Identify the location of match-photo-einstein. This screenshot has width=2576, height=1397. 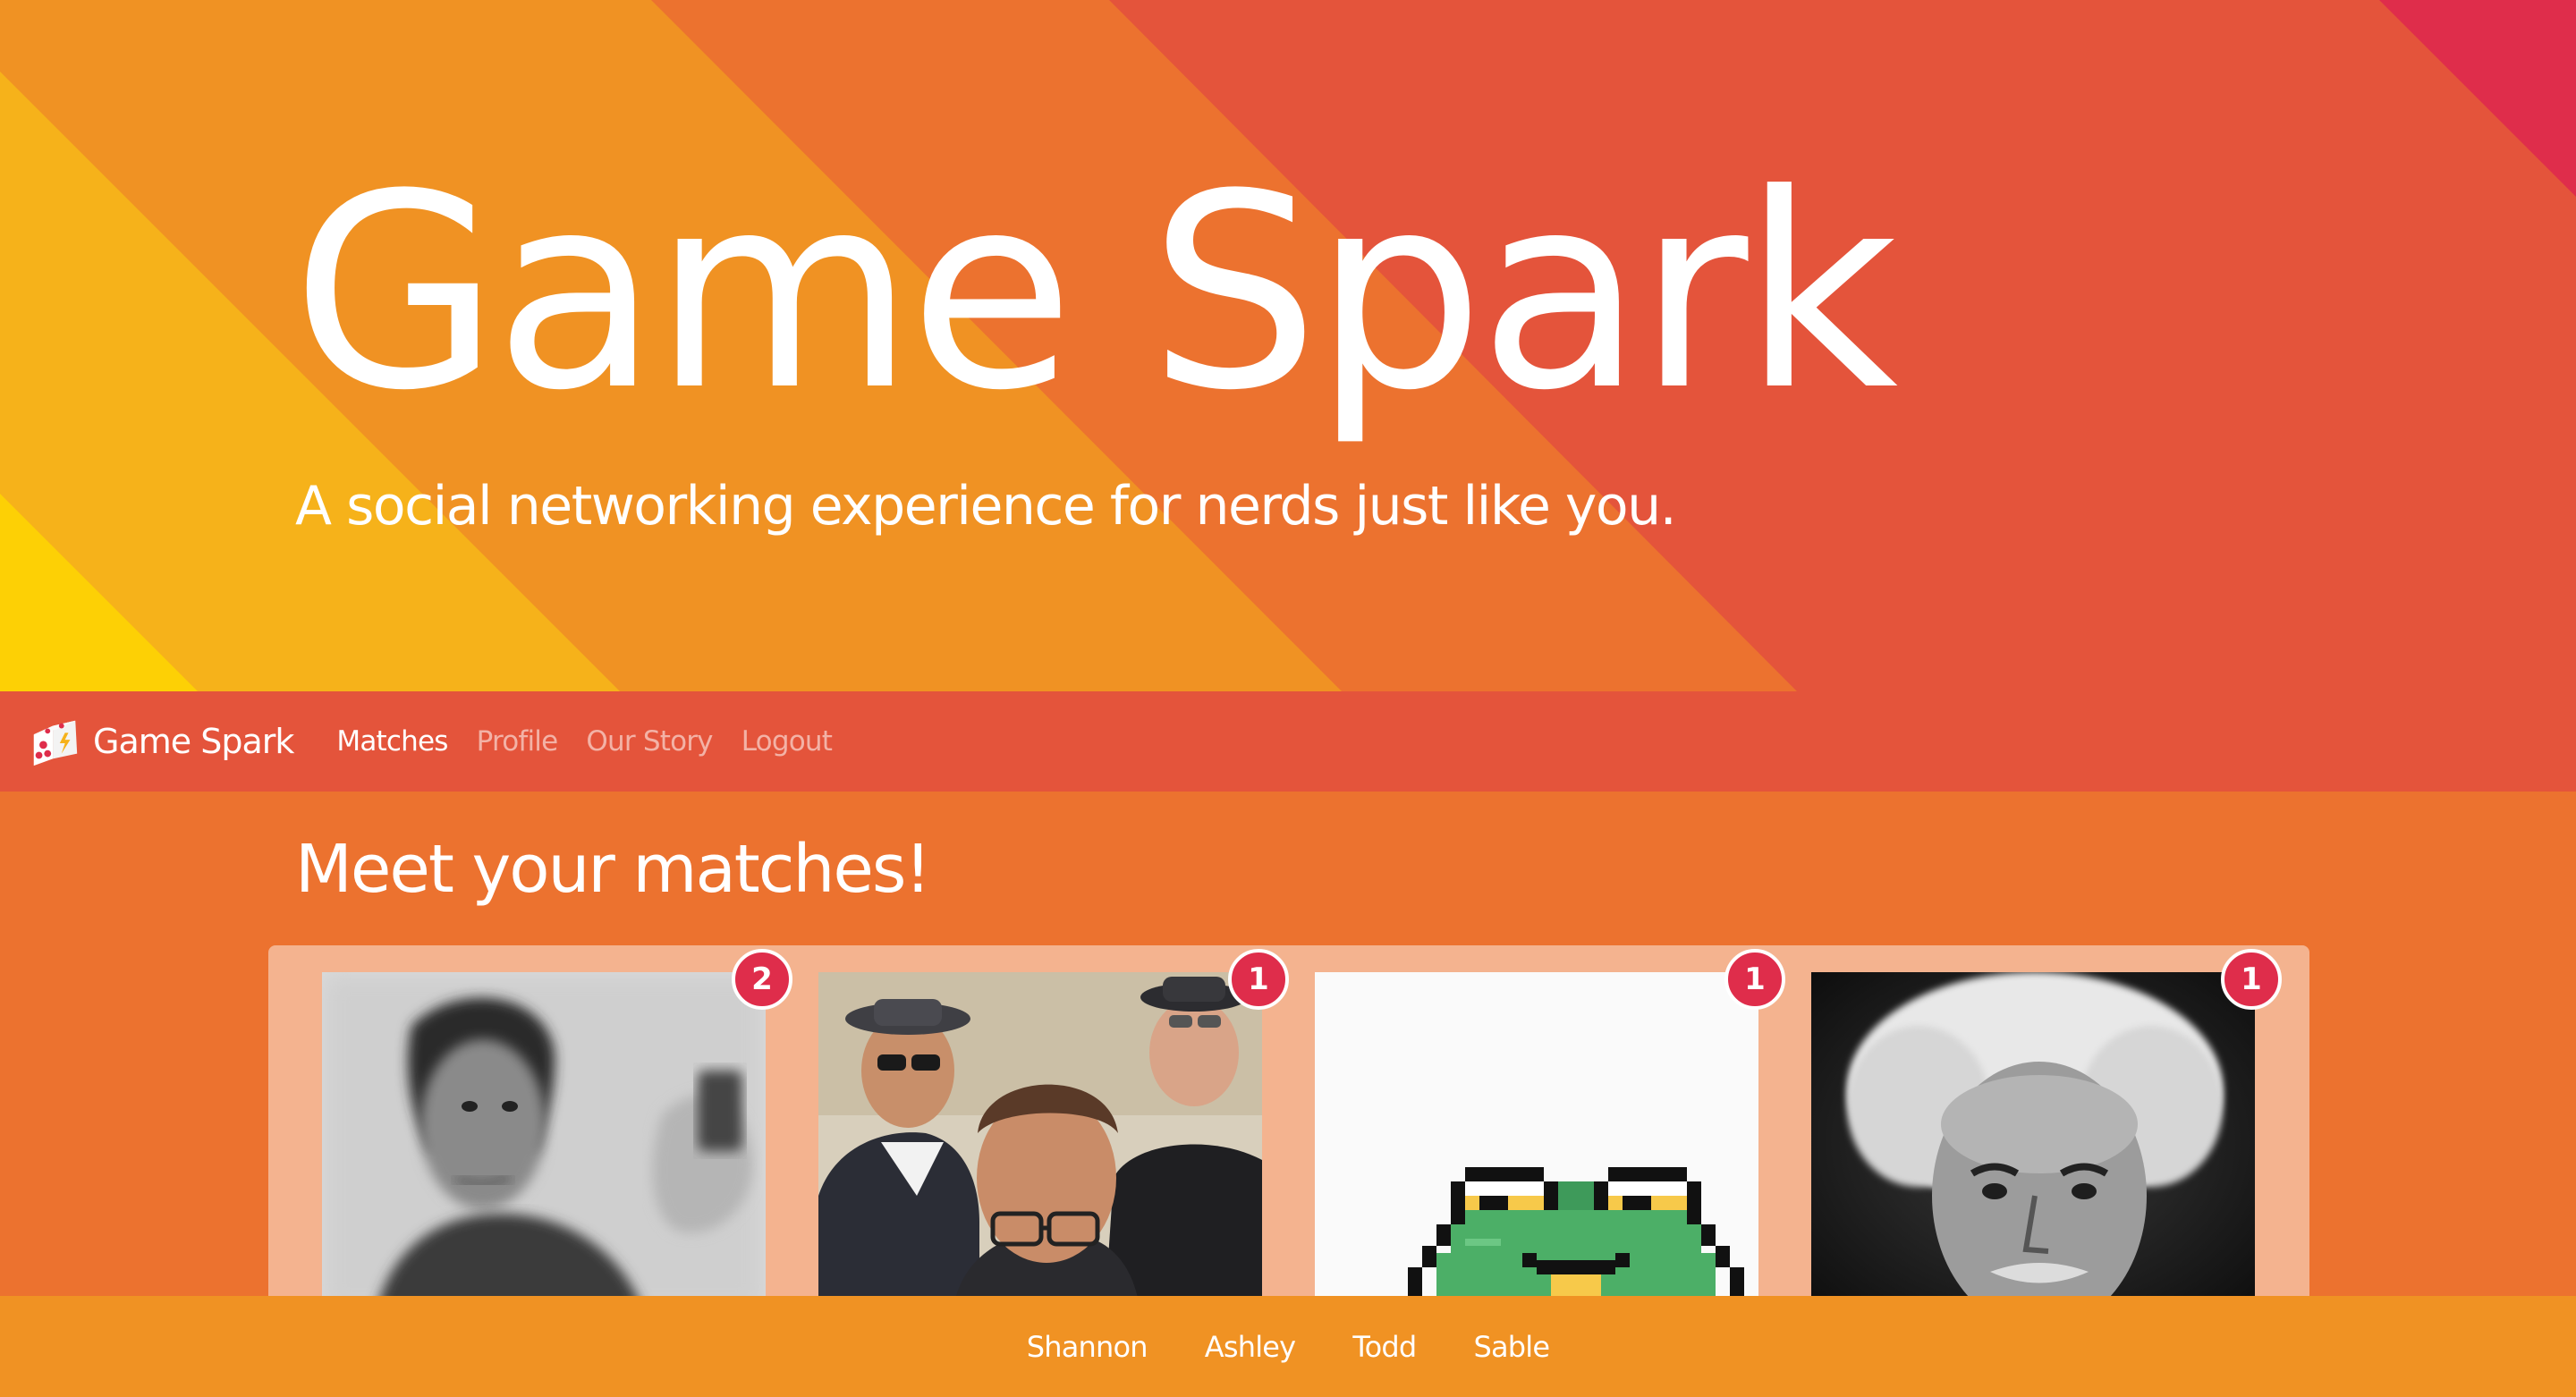
(2033, 1142).